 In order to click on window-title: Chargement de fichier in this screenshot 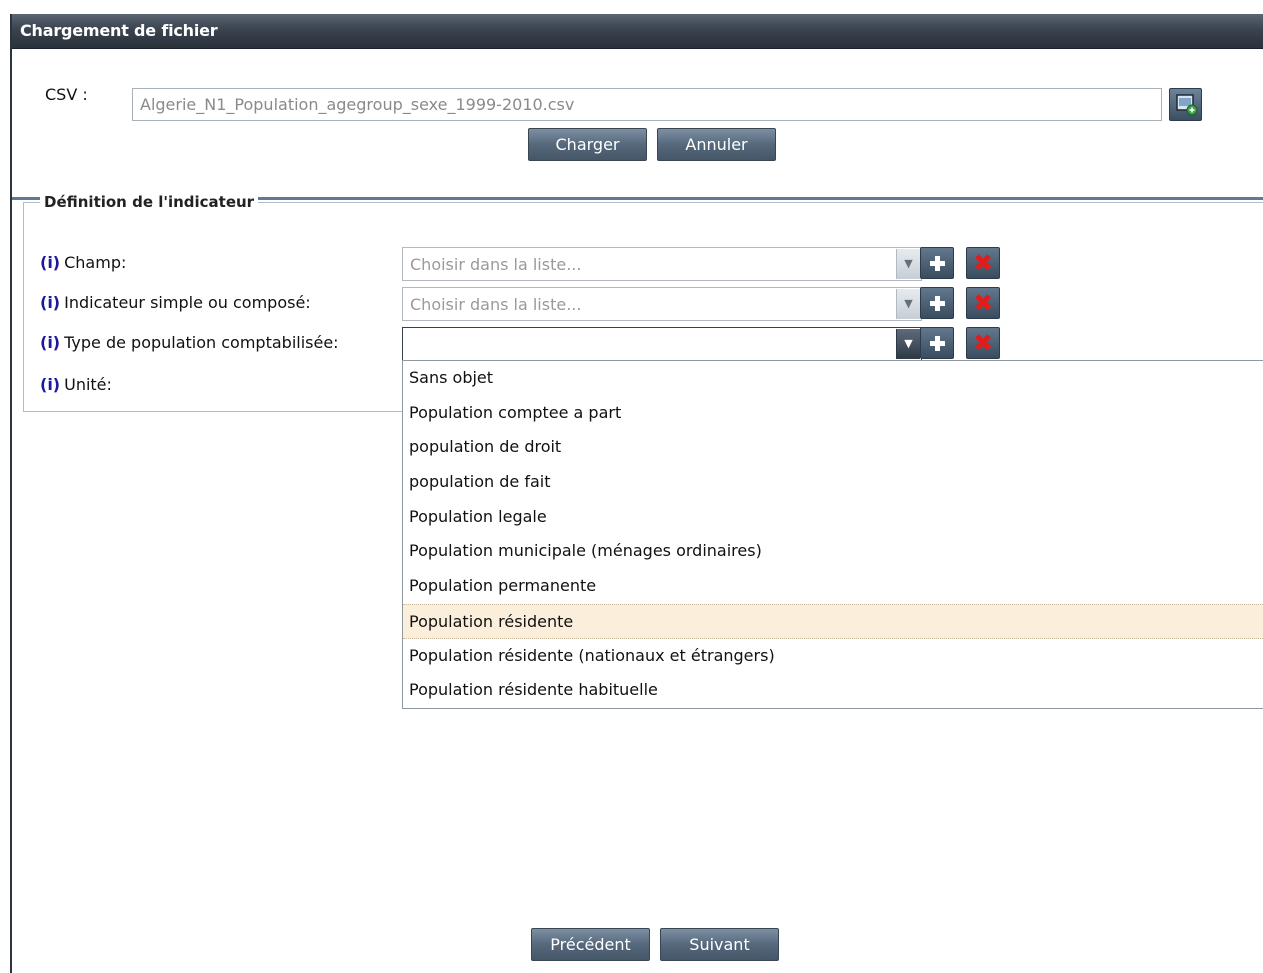, I will do `click(119, 30)`.